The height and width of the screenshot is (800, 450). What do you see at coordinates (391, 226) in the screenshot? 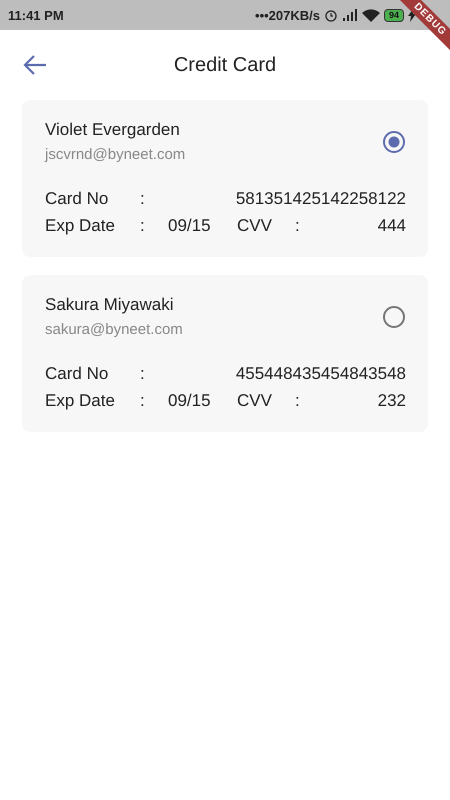
I see `cvv-value: 444` at bounding box center [391, 226].